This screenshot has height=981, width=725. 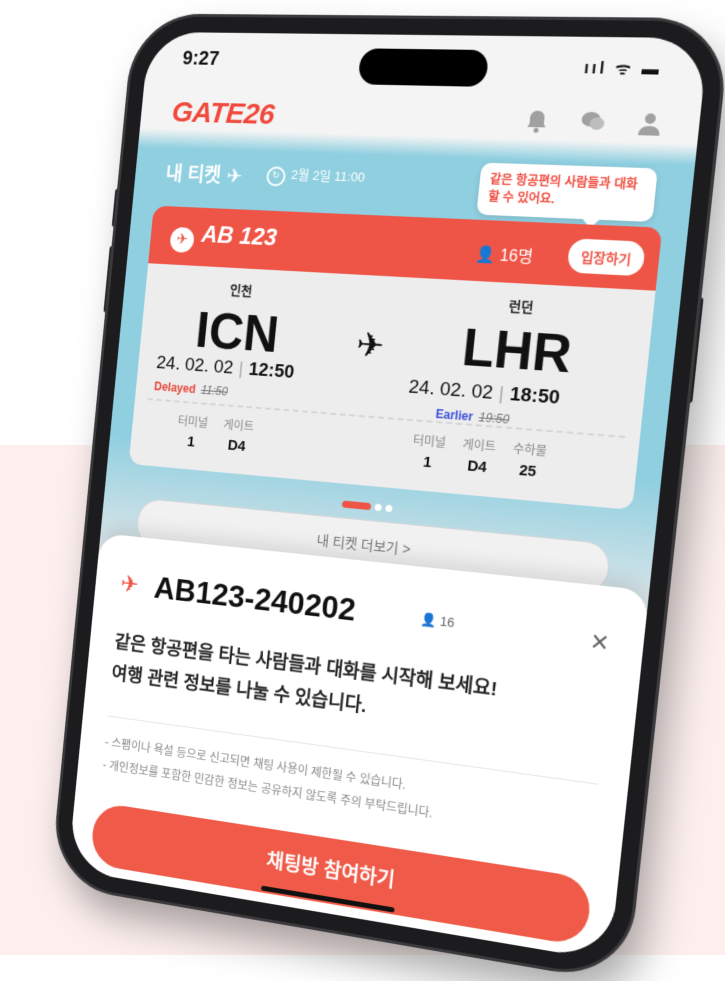 What do you see at coordinates (201, 58) in the screenshot?
I see `status-time: 9:27` at bounding box center [201, 58].